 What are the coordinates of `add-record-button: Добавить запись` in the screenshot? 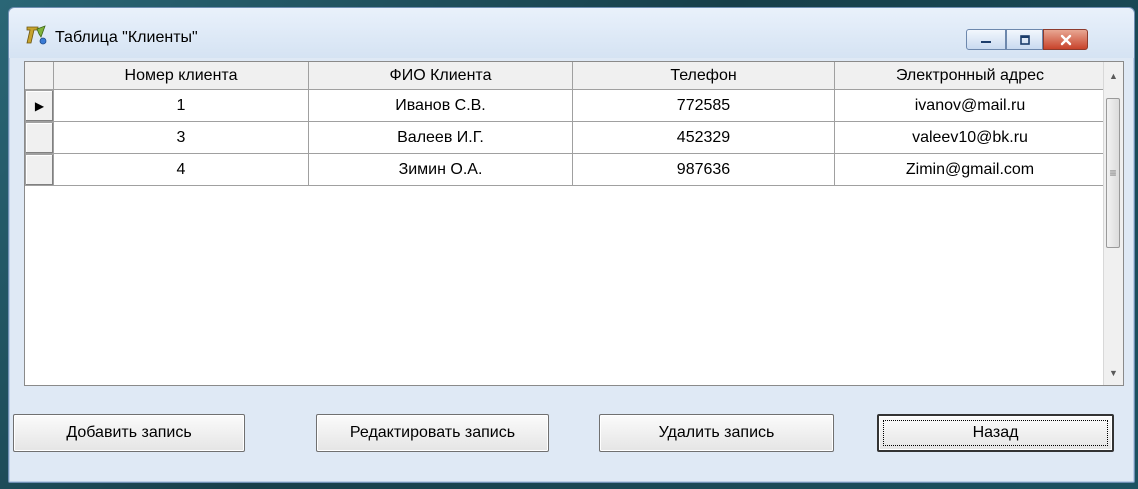 It's located at (129, 433).